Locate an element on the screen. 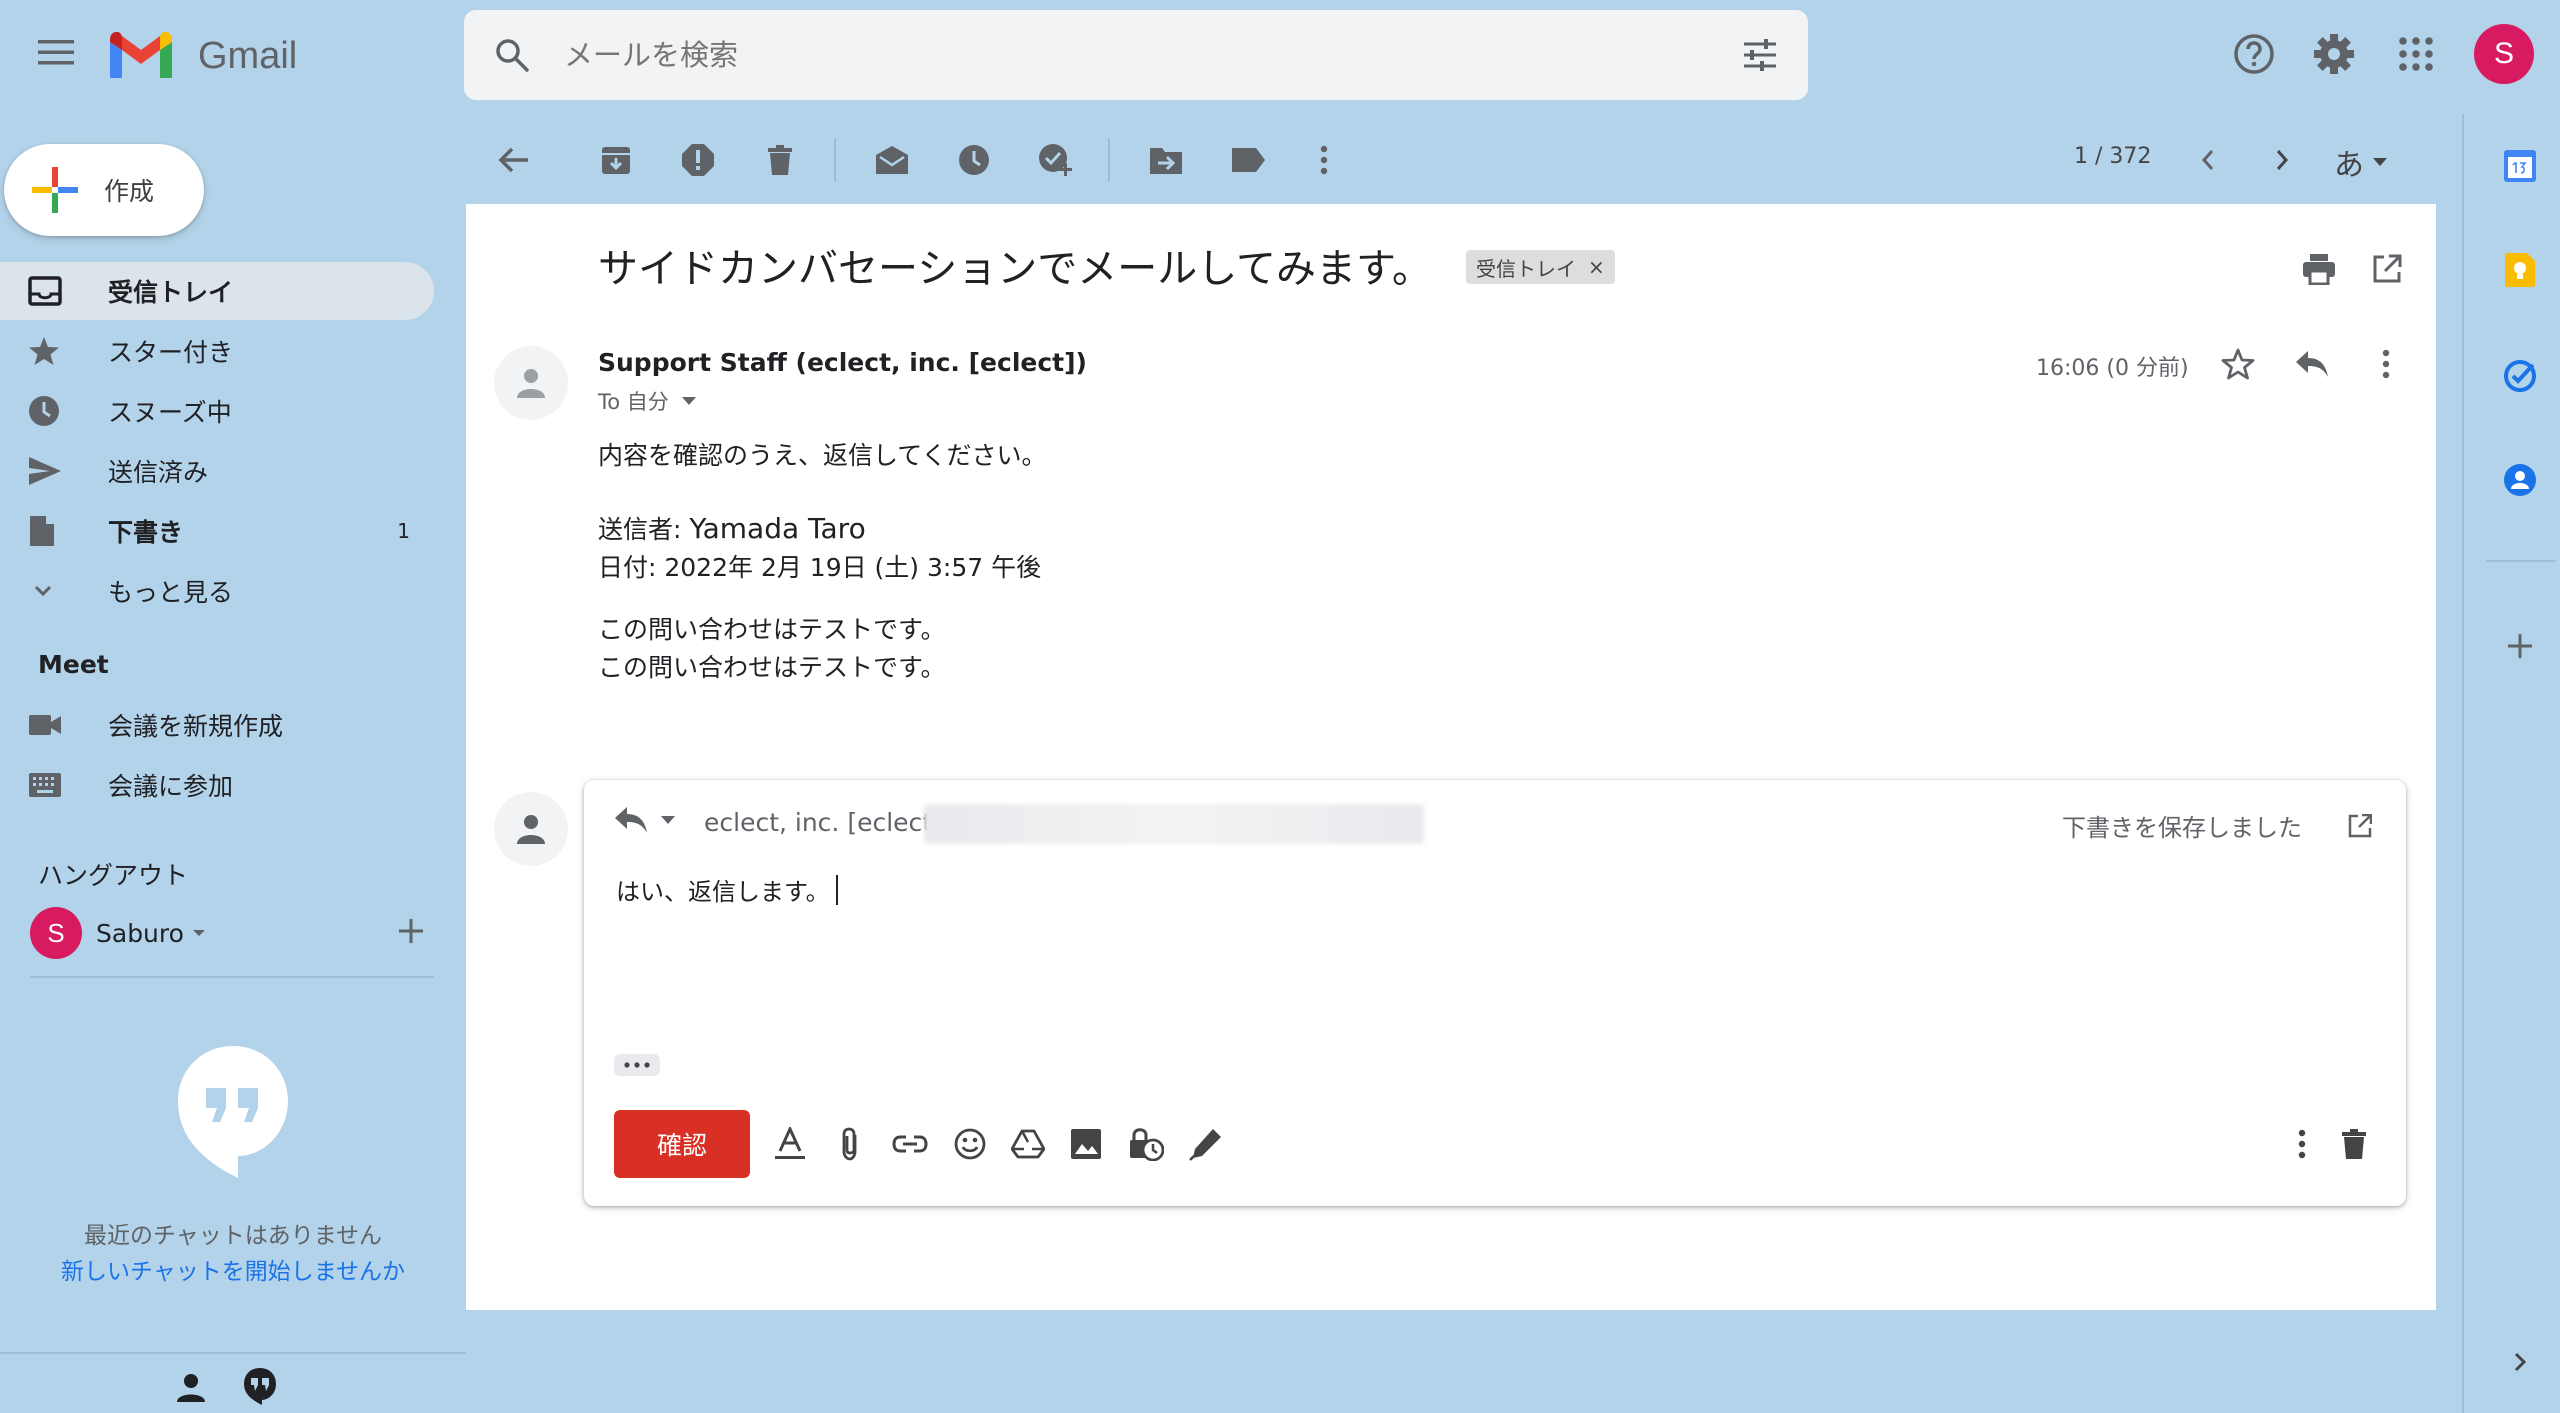 This screenshot has width=2560, height=1413. insert-emoji-button is located at coordinates (970, 1144).